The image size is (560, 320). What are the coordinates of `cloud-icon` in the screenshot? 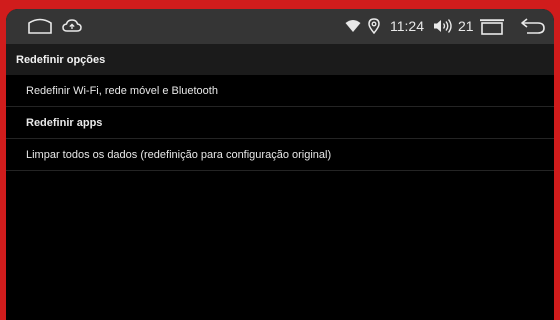 It's located at (72, 26).